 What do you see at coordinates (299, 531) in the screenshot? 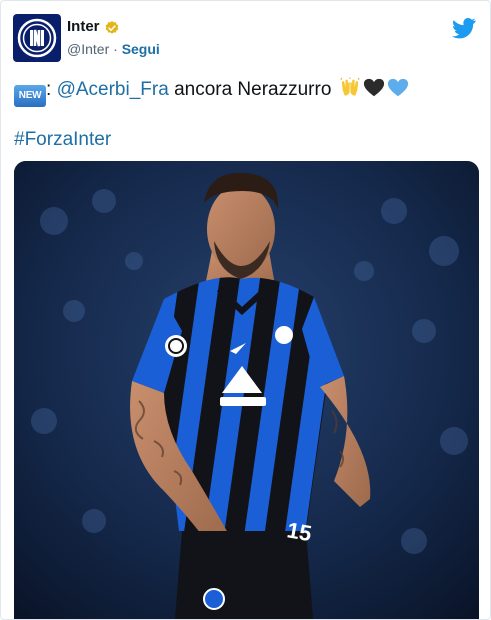
I see `shirt-number-text: 15` at bounding box center [299, 531].